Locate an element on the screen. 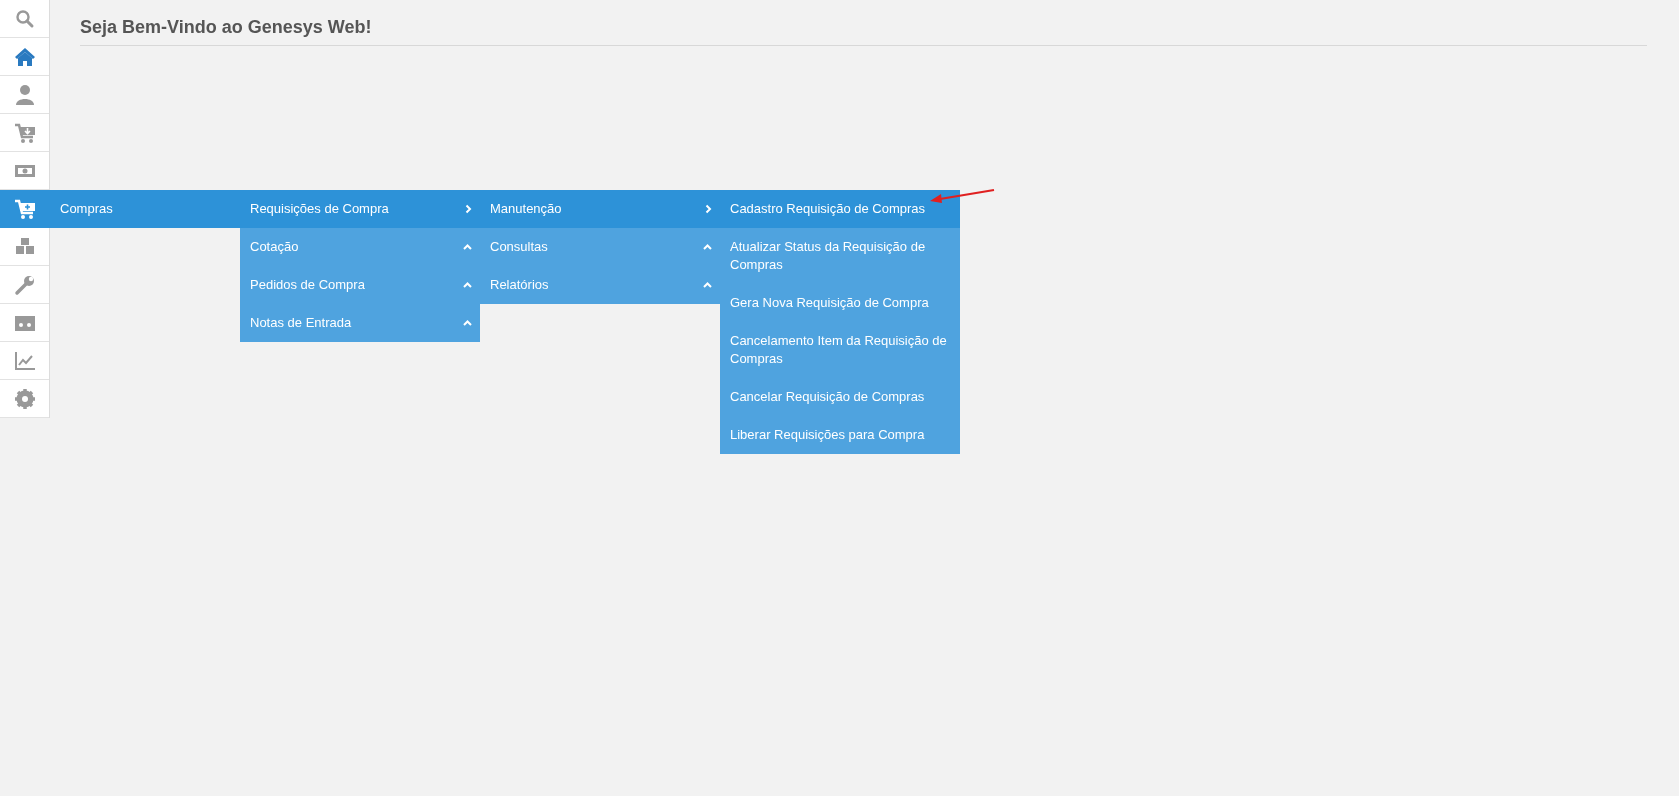  menu-item-label: Atualizar Status da Requisição de Compras is located at coordinates (828, 256).